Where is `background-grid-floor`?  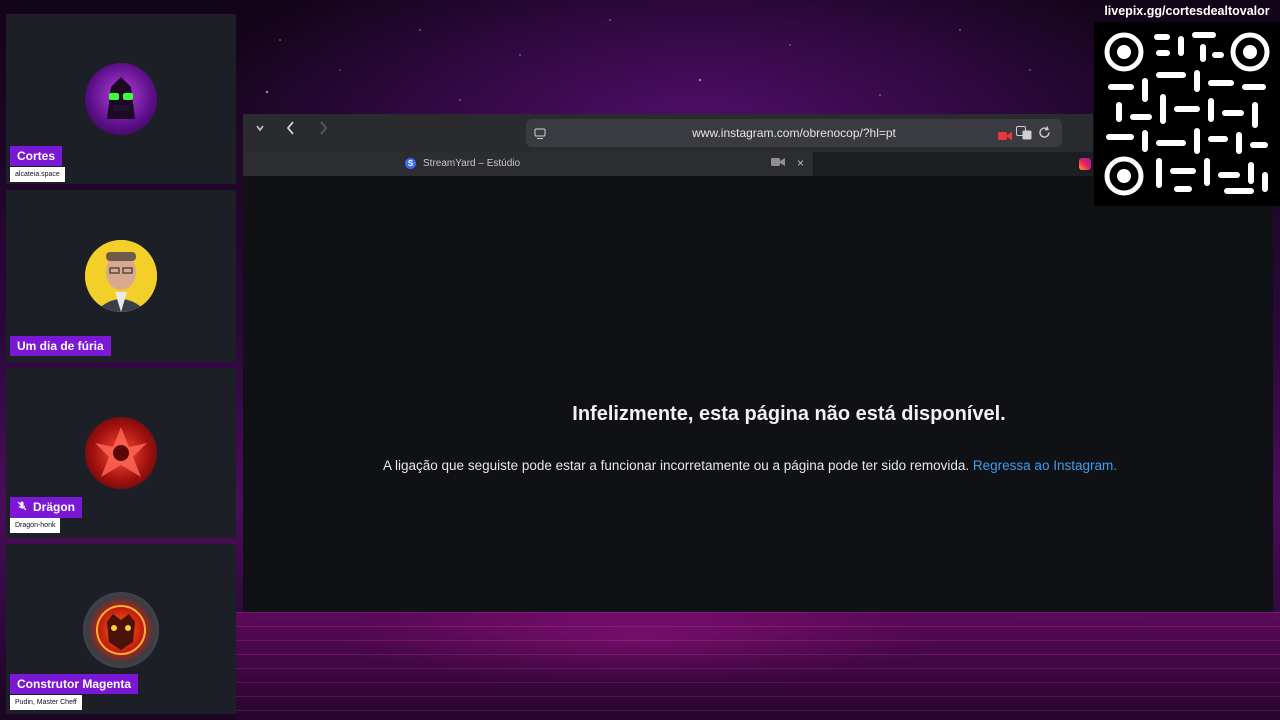
background-grid-floor is located at coordinates (758, 666).